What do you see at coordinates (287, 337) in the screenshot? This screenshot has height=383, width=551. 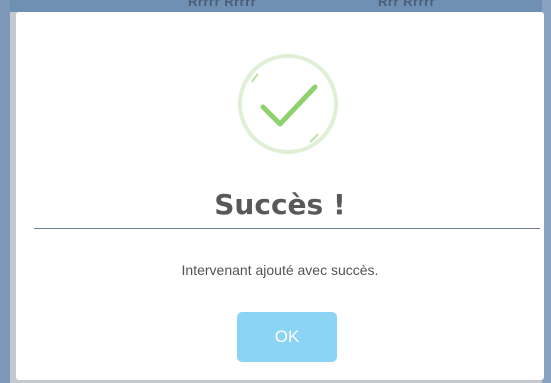 I see `ok-button: OK` at bounding box center [287, 337].